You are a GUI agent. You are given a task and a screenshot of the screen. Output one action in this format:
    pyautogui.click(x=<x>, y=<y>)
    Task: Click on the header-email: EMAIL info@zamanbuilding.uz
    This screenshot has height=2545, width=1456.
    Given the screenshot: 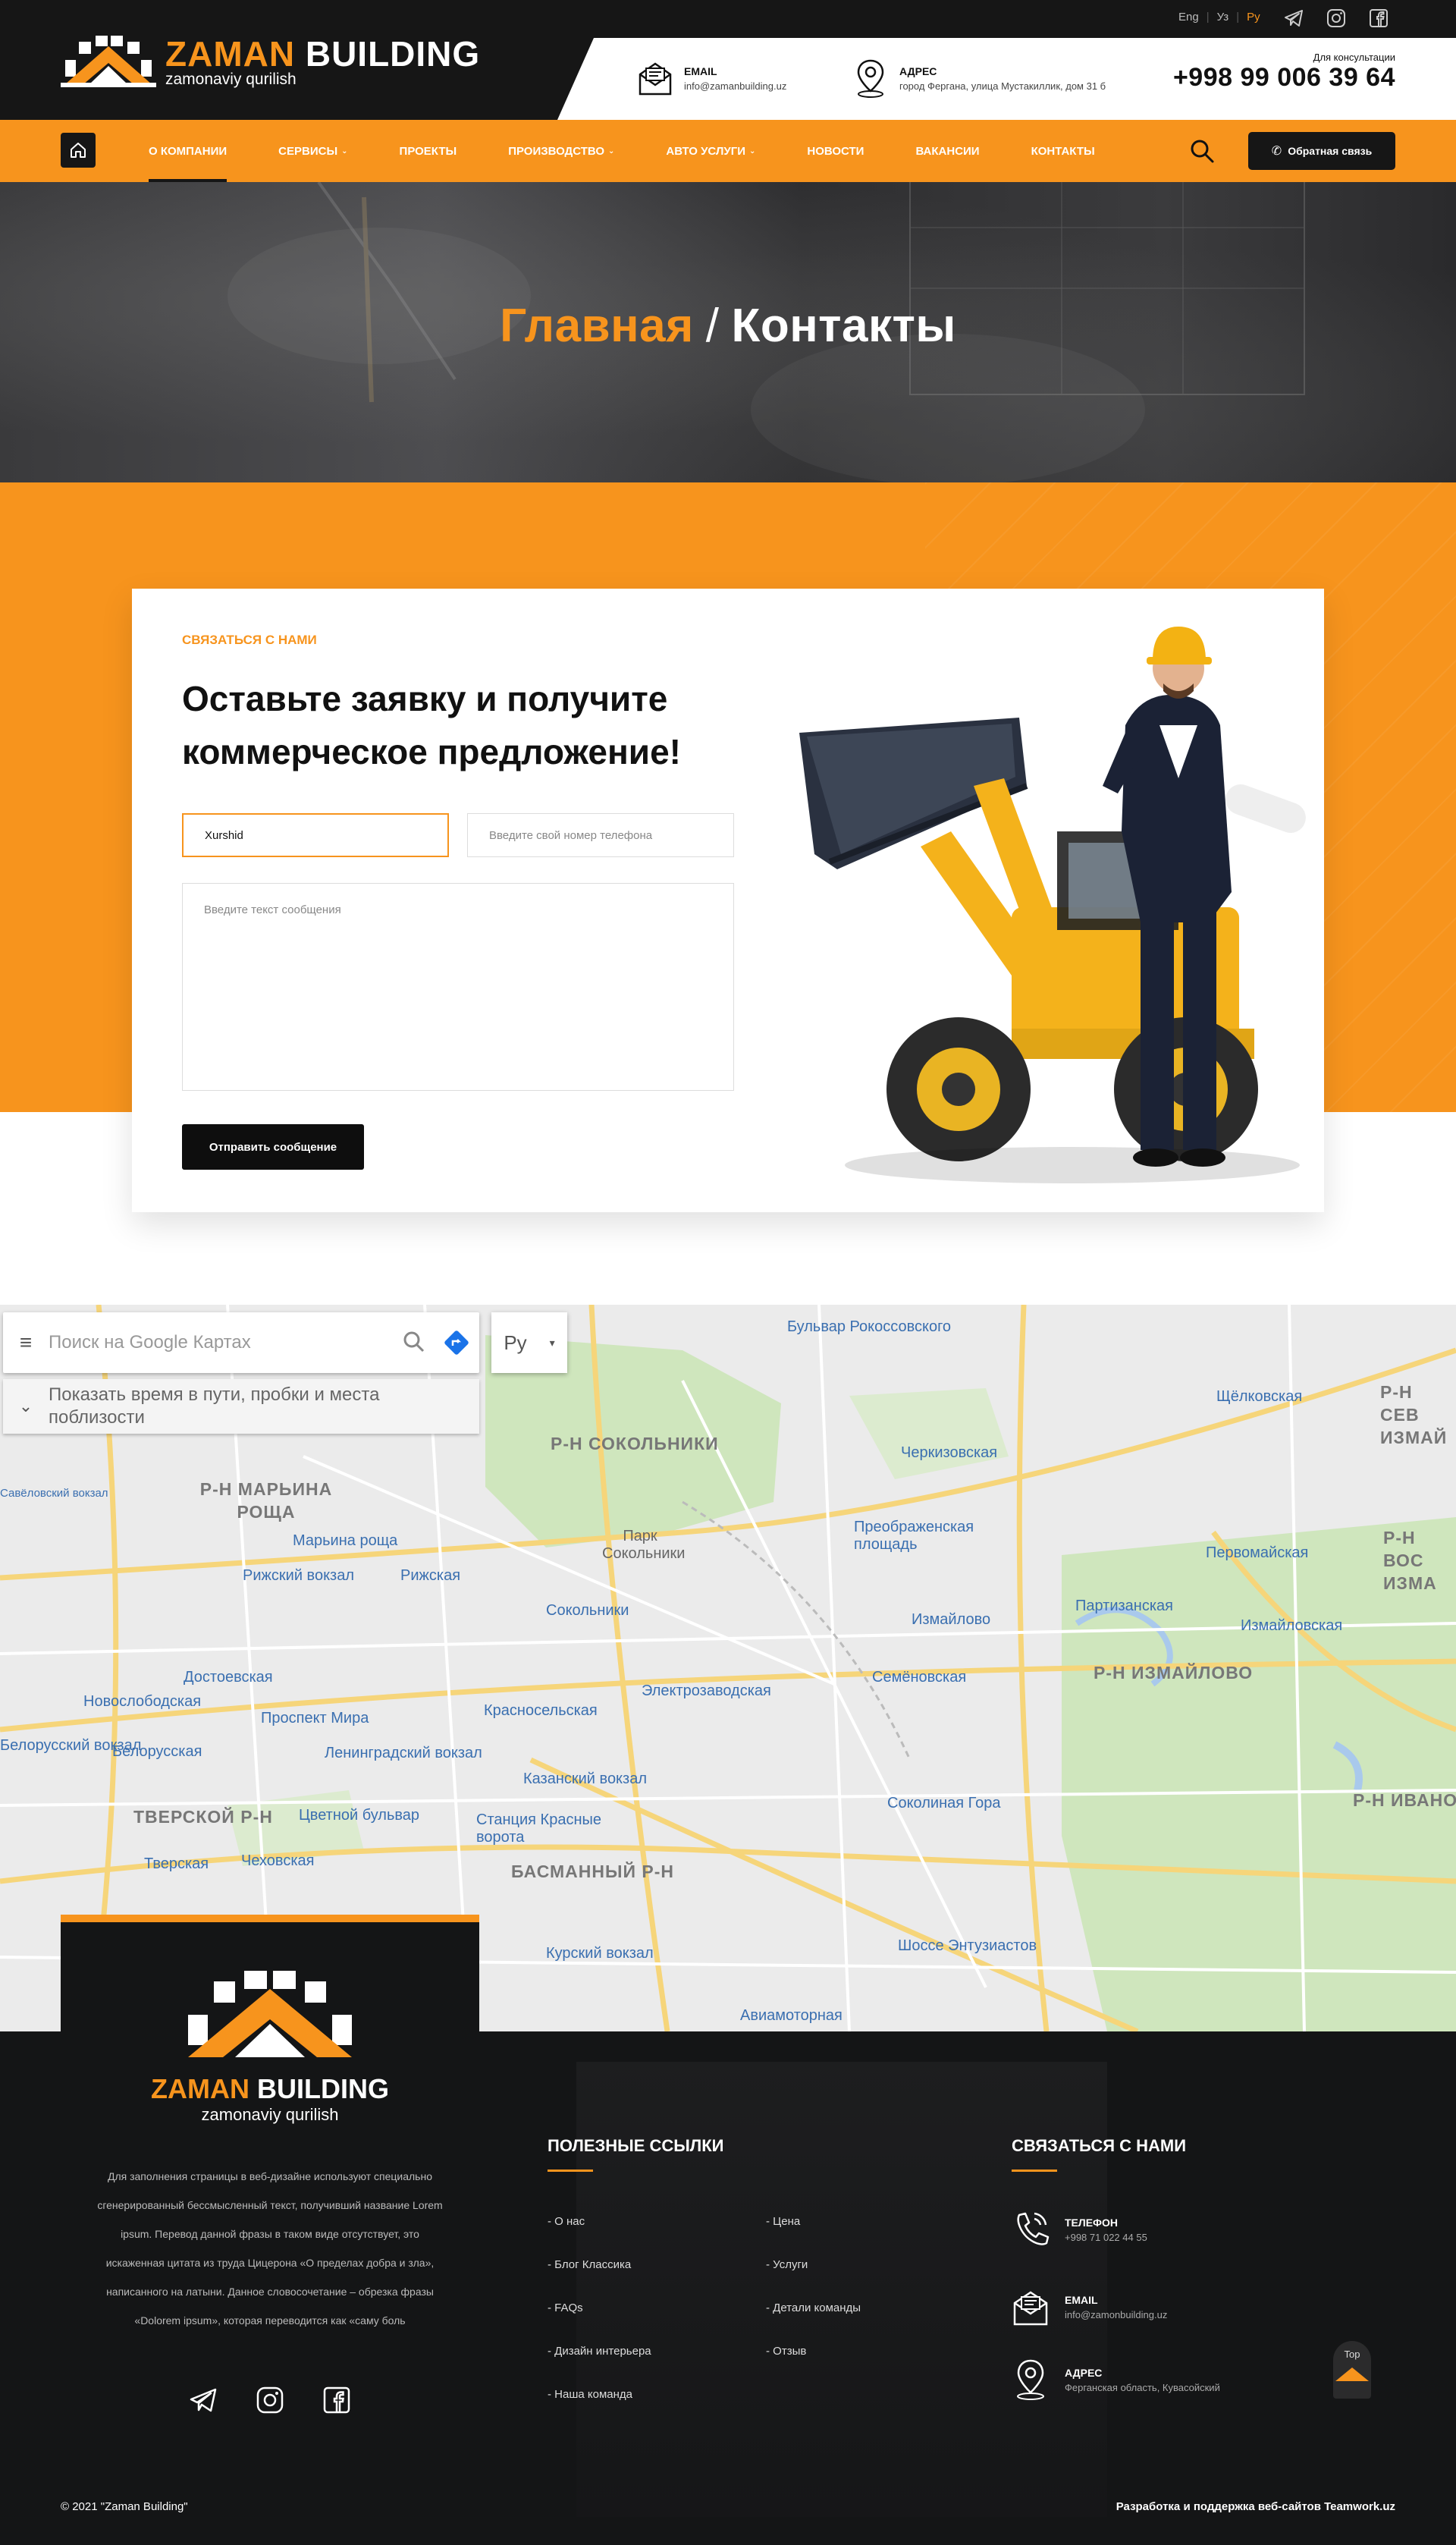 What is the action you would take?
    pyautogui.click(x=711, y=78)
    